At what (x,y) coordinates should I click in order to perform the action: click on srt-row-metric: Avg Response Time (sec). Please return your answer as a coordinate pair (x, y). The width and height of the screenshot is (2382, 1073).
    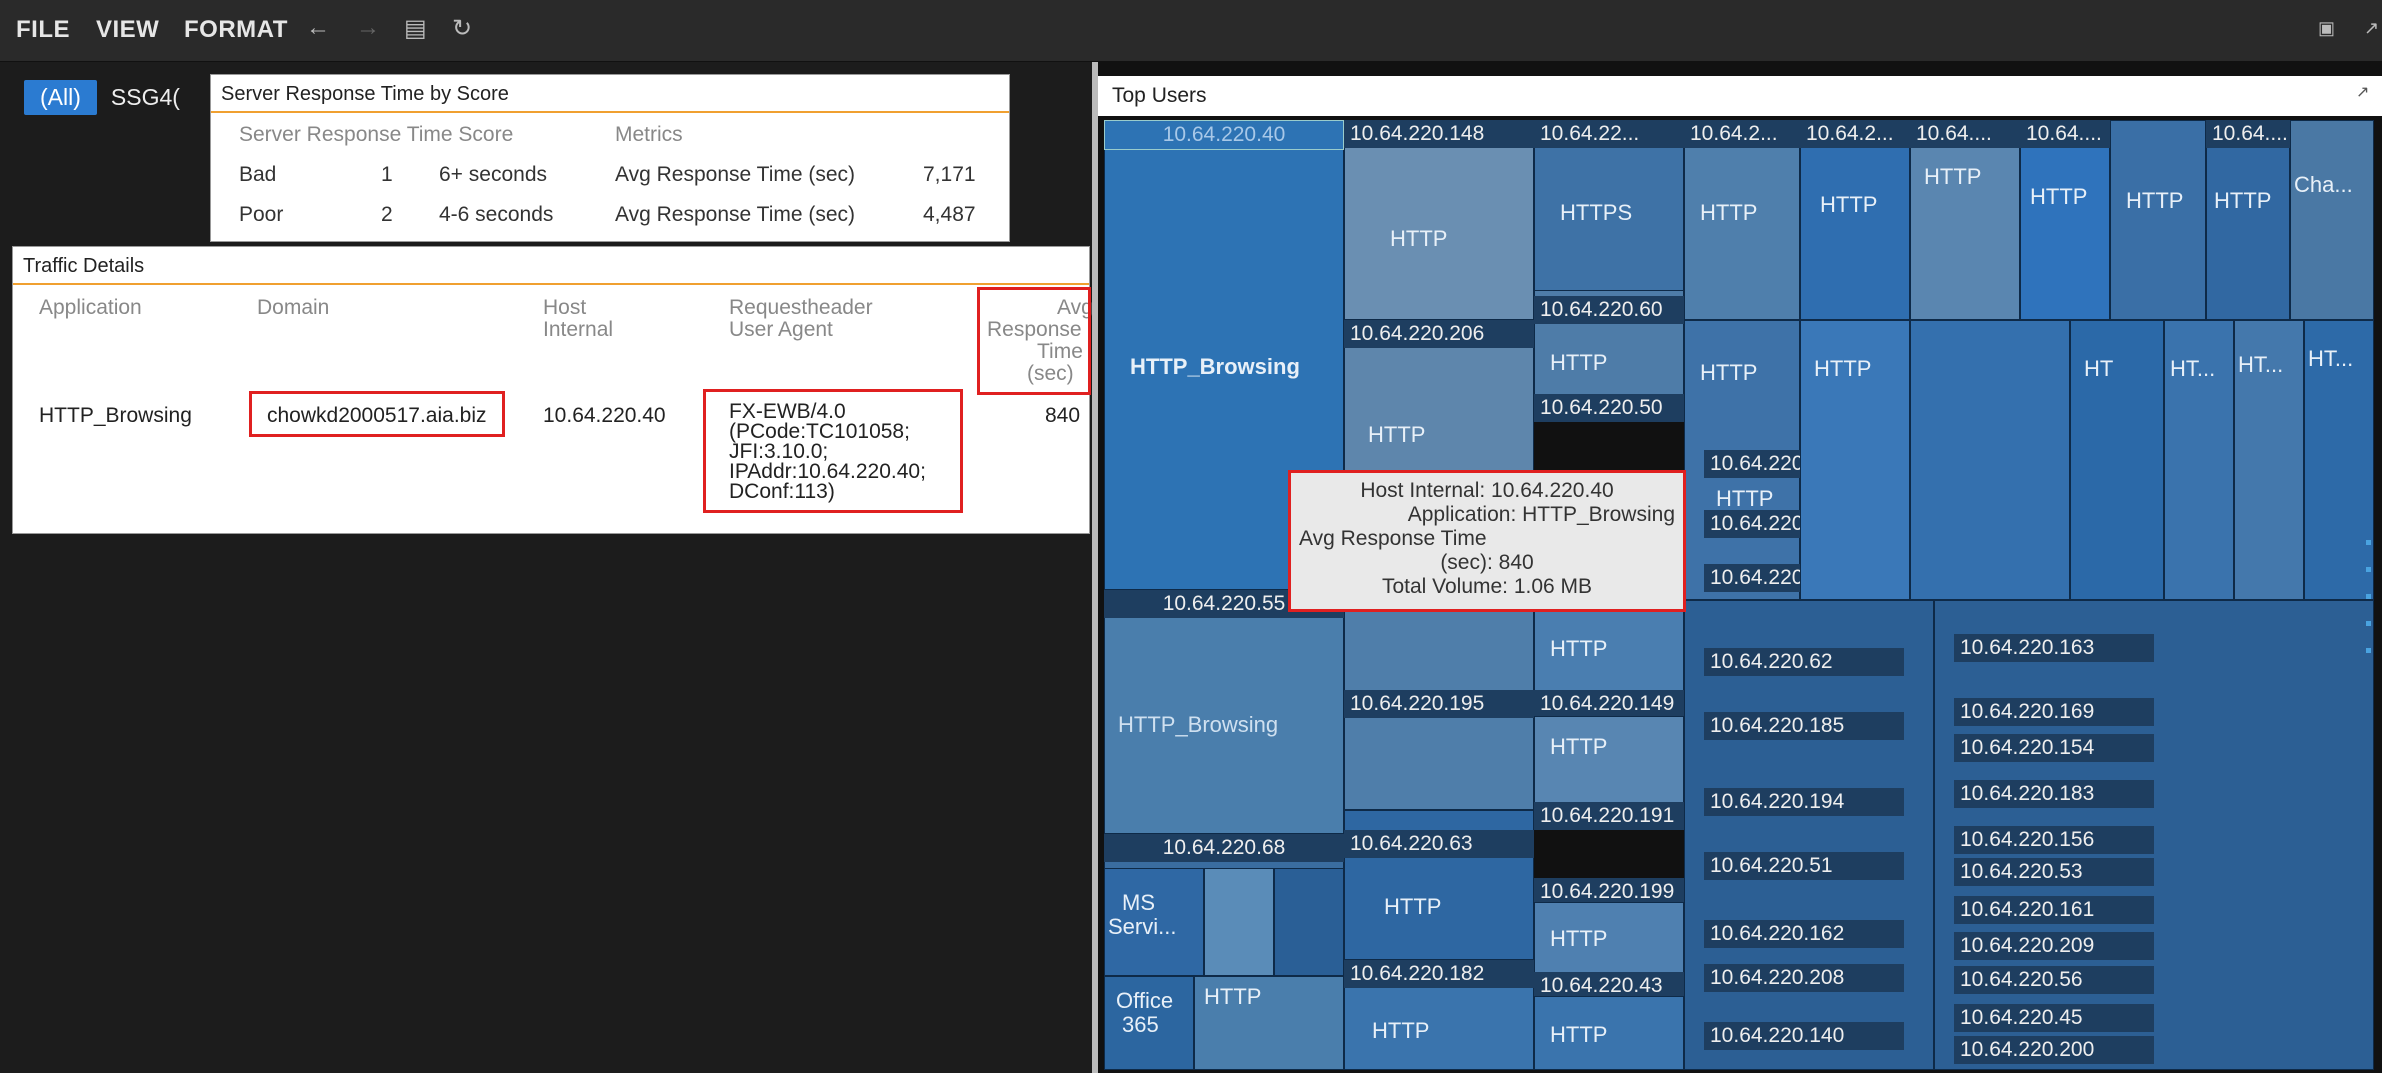
    Looking at the image, I should click on (735, 174).